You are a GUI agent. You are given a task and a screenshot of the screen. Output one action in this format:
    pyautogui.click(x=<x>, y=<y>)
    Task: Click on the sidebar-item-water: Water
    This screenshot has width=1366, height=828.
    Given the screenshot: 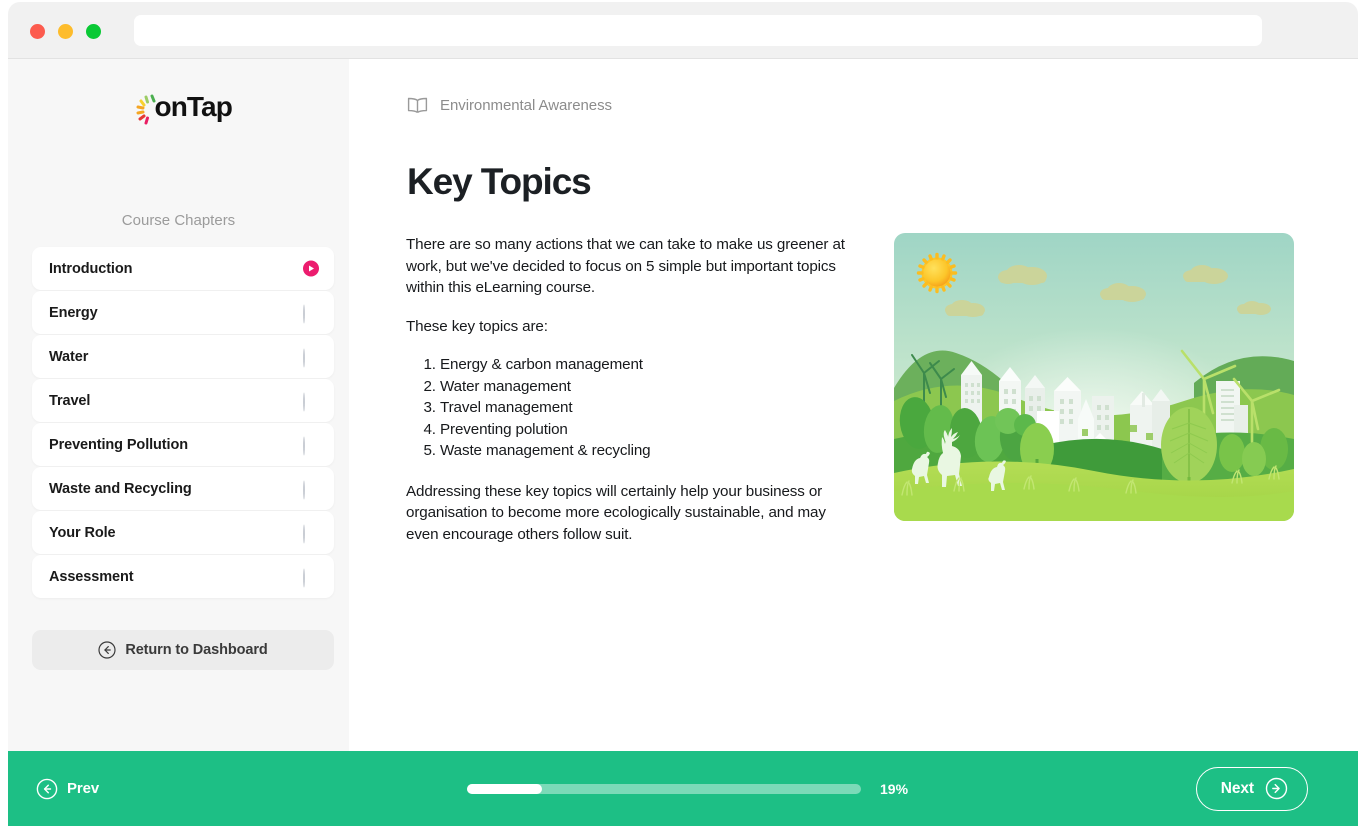 What is the action you would take?
    pyautogui.click(x=183, y=356)
    